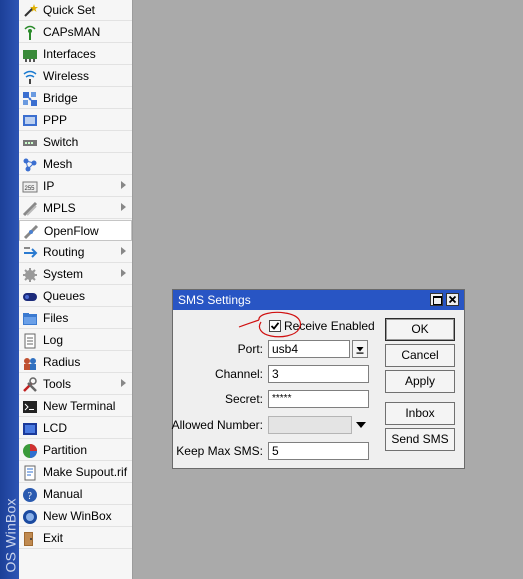 The width and height of the screenshot is (523, 579). I want to click on port-dropdown-button, so click(360, 349).